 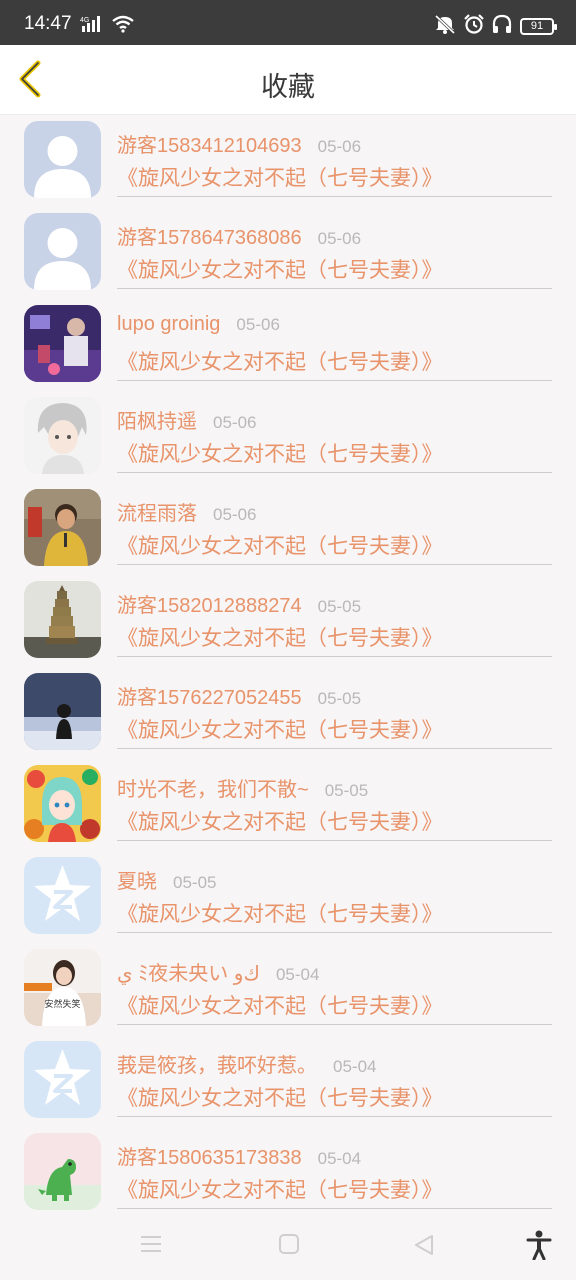 What do you see at coordinates (288, 621) in the screenshot?
I see `list-item: 游客1582012888274 05-05 《旋风少女之对不起（七号夫妻）》` at bounding box center [288, 621].